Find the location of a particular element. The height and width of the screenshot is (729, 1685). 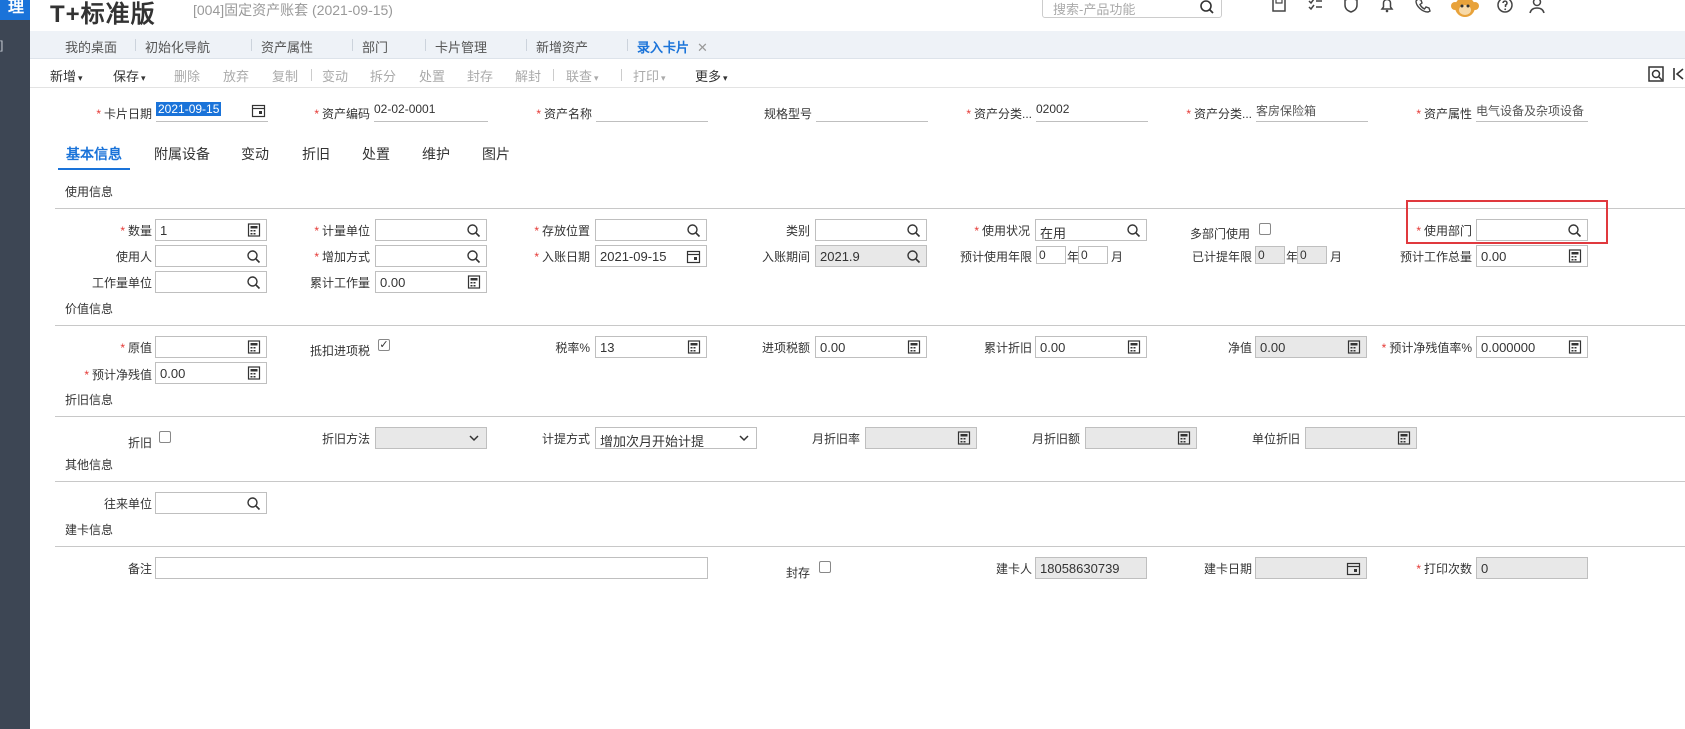

more-button: 更多 ▾ is located at coordinates (711, 75).